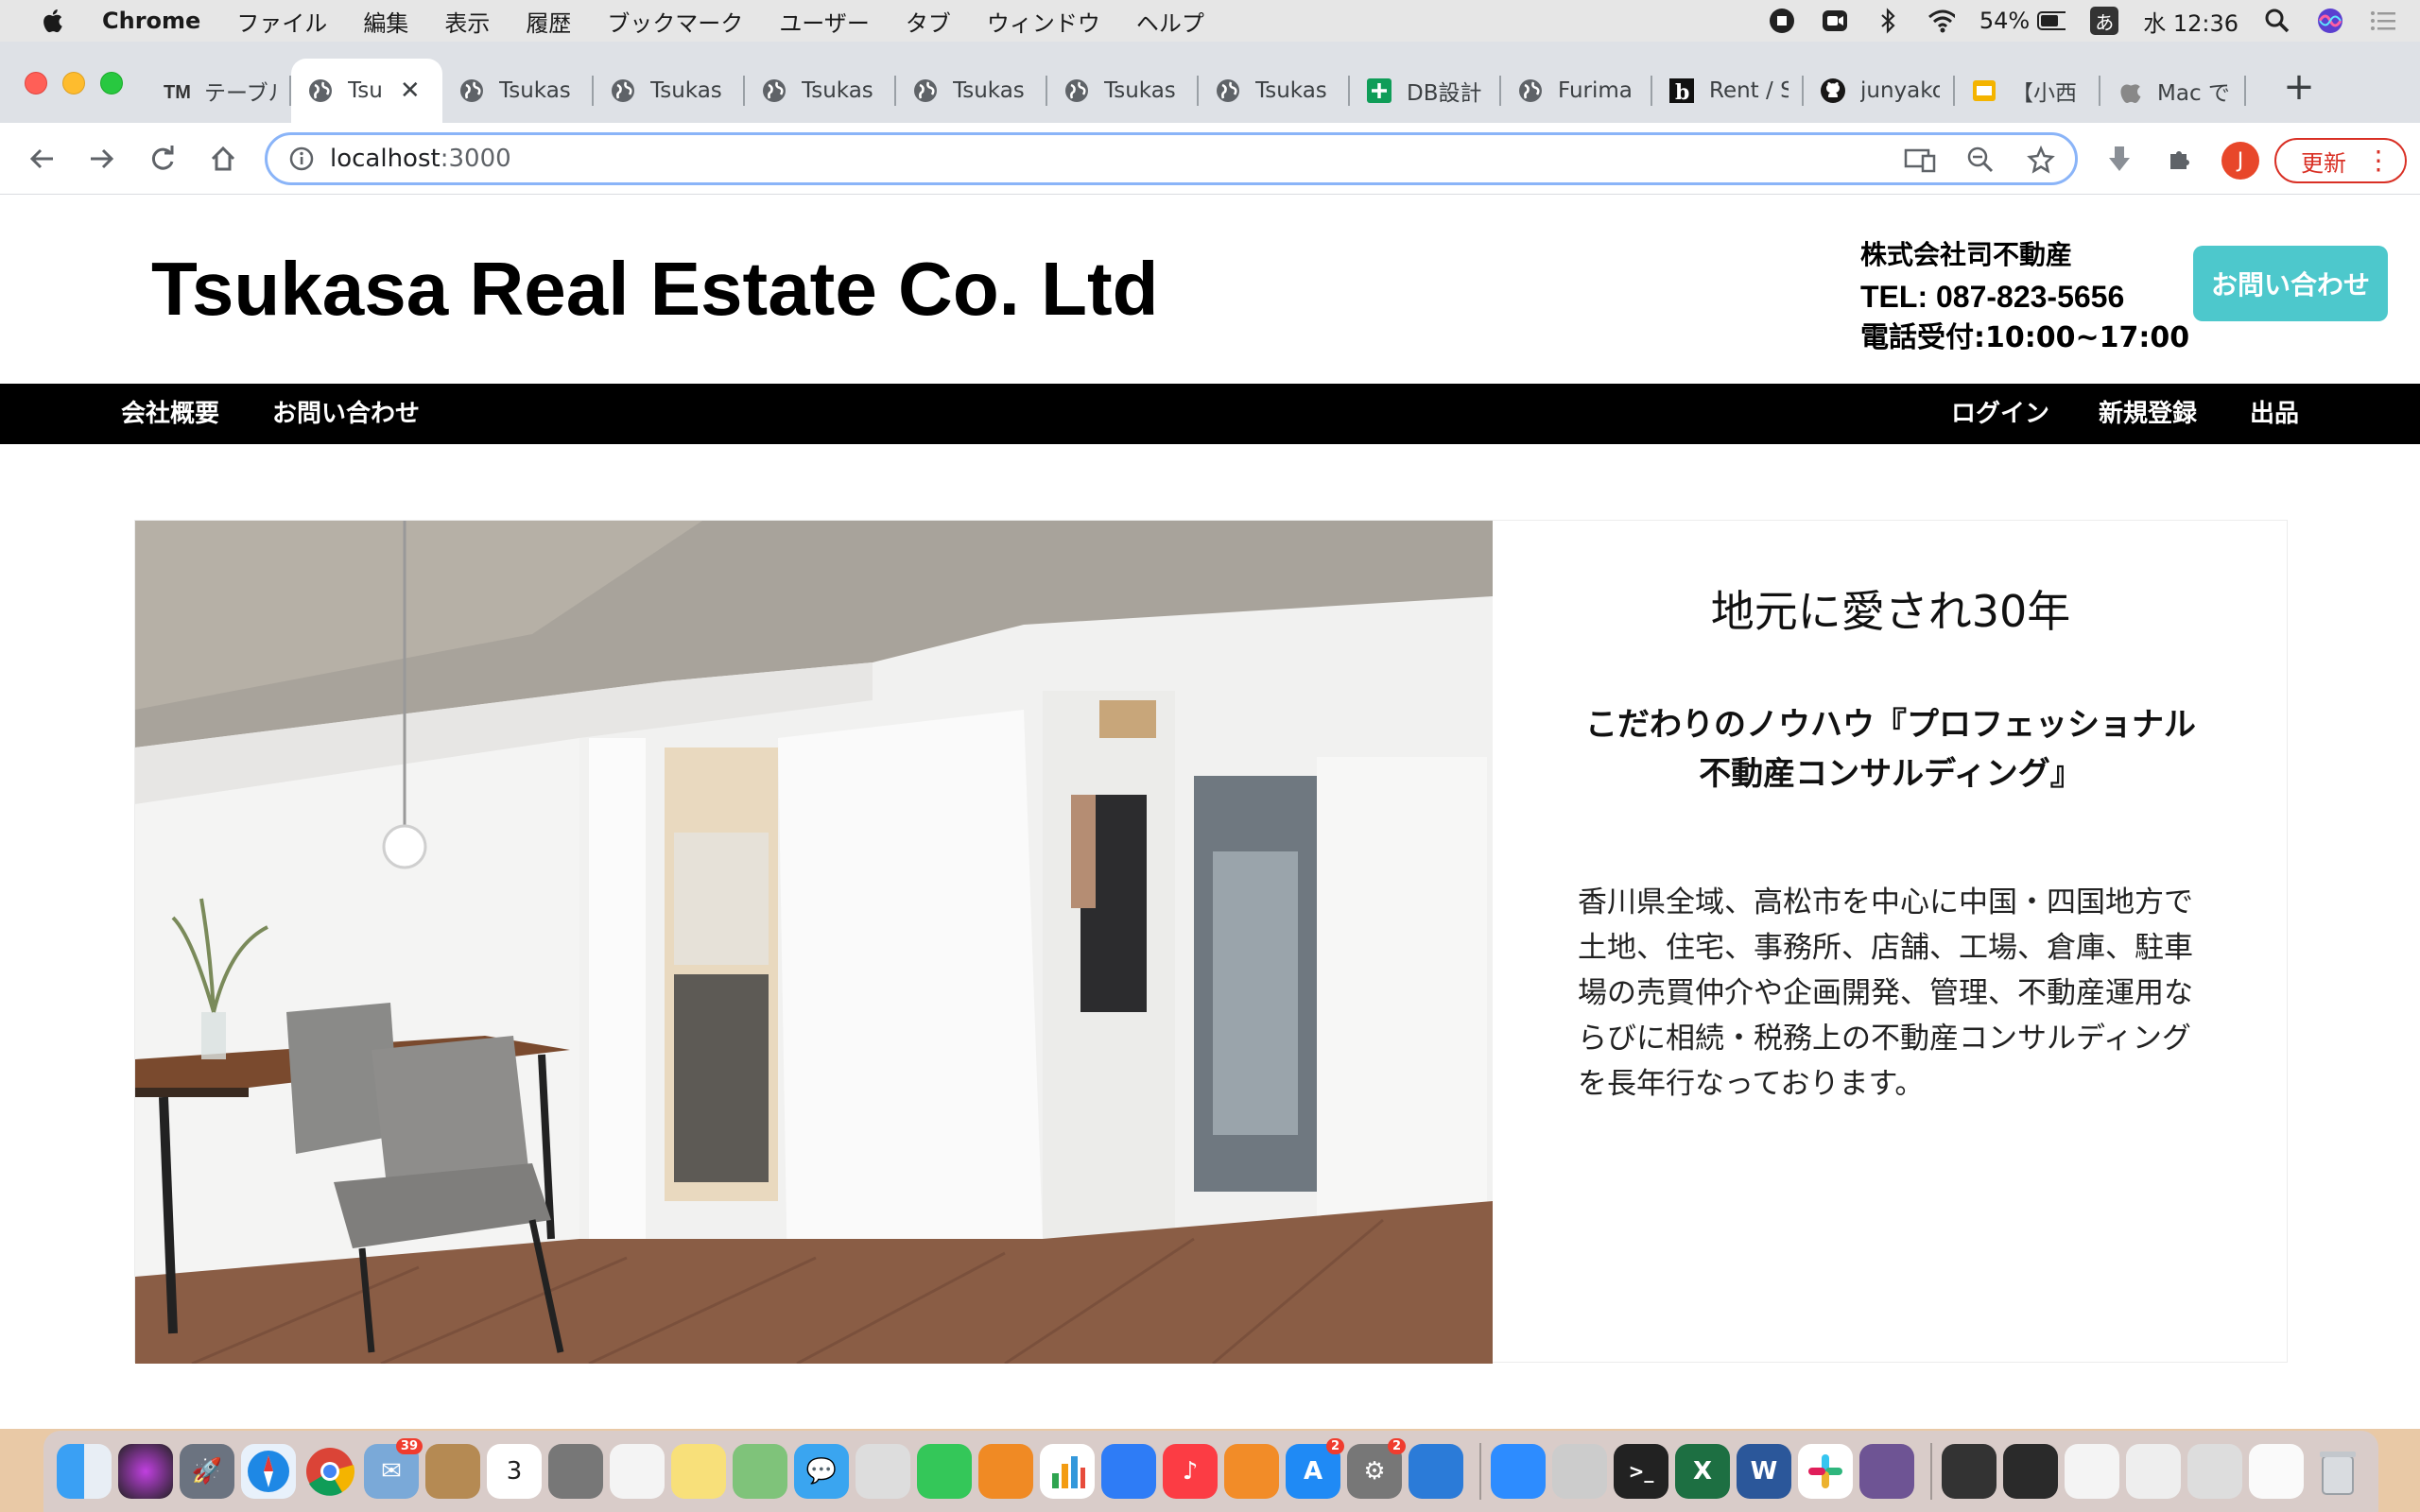 This screenshot has height=1512, width=2420. I want to click on contact-button: お問い合わせ, so click(2290, 283).